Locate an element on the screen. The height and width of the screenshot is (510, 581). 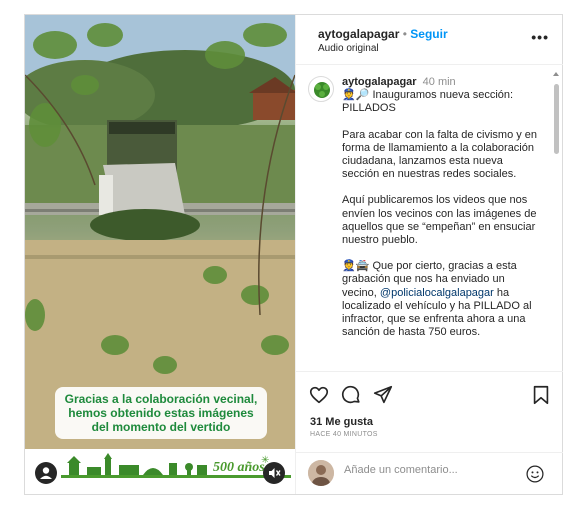
author-avatar is located at coordinates (321, 89).